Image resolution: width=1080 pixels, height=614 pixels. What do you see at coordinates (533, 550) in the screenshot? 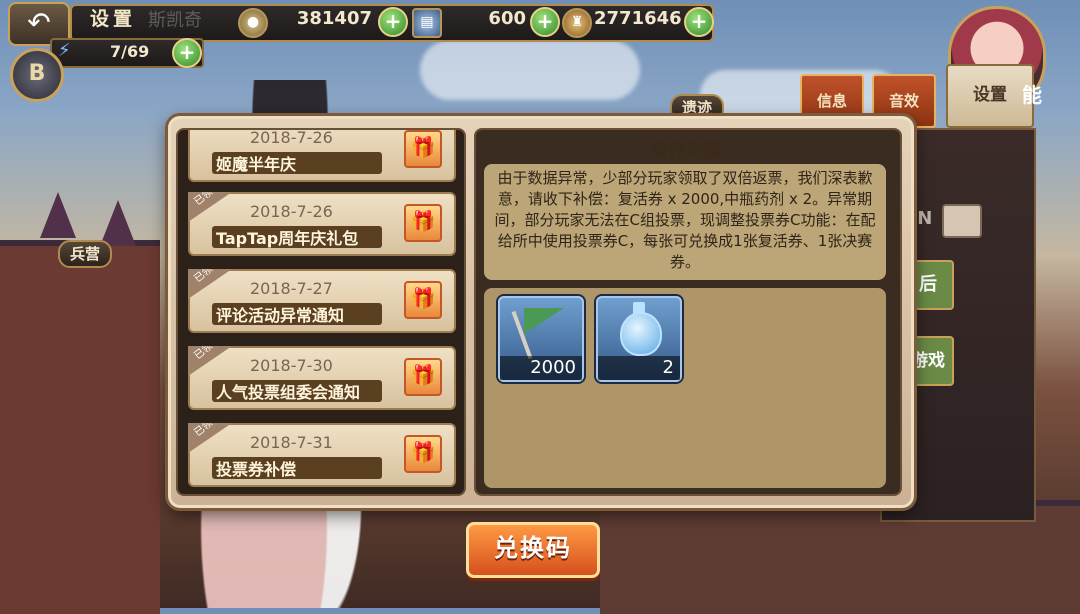
I see `redeem-code-button: 兑换码` at bounding box center [533, 550].